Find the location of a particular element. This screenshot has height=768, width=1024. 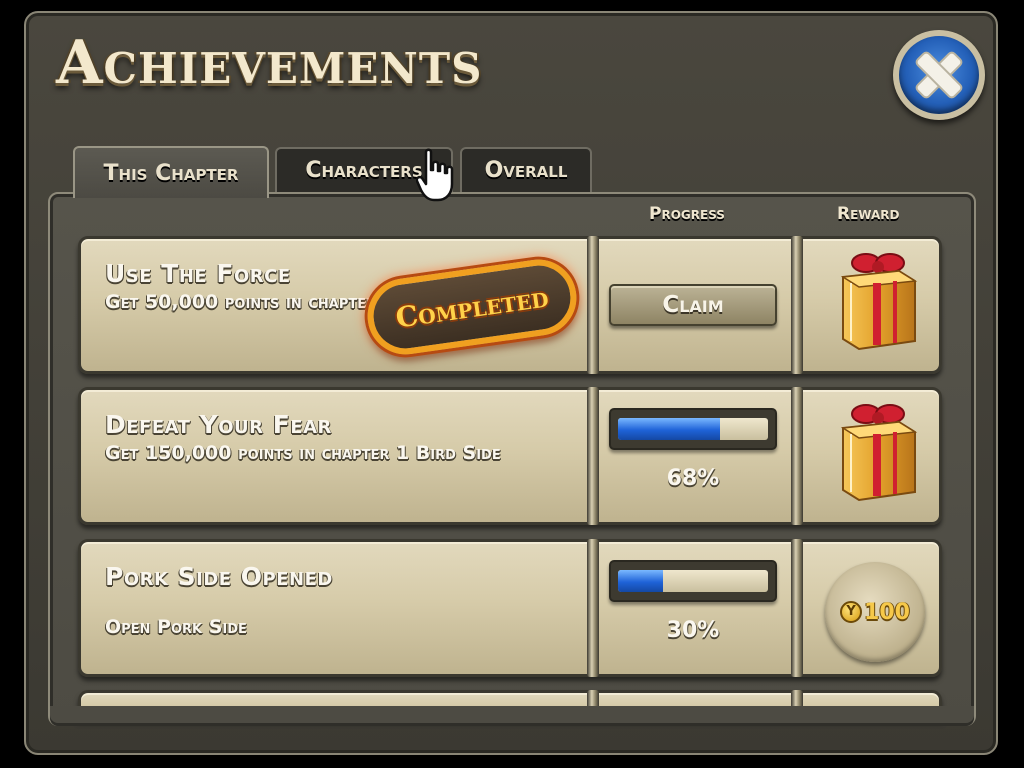

tab-label: This Chapter is located at coordinates (171, 173).